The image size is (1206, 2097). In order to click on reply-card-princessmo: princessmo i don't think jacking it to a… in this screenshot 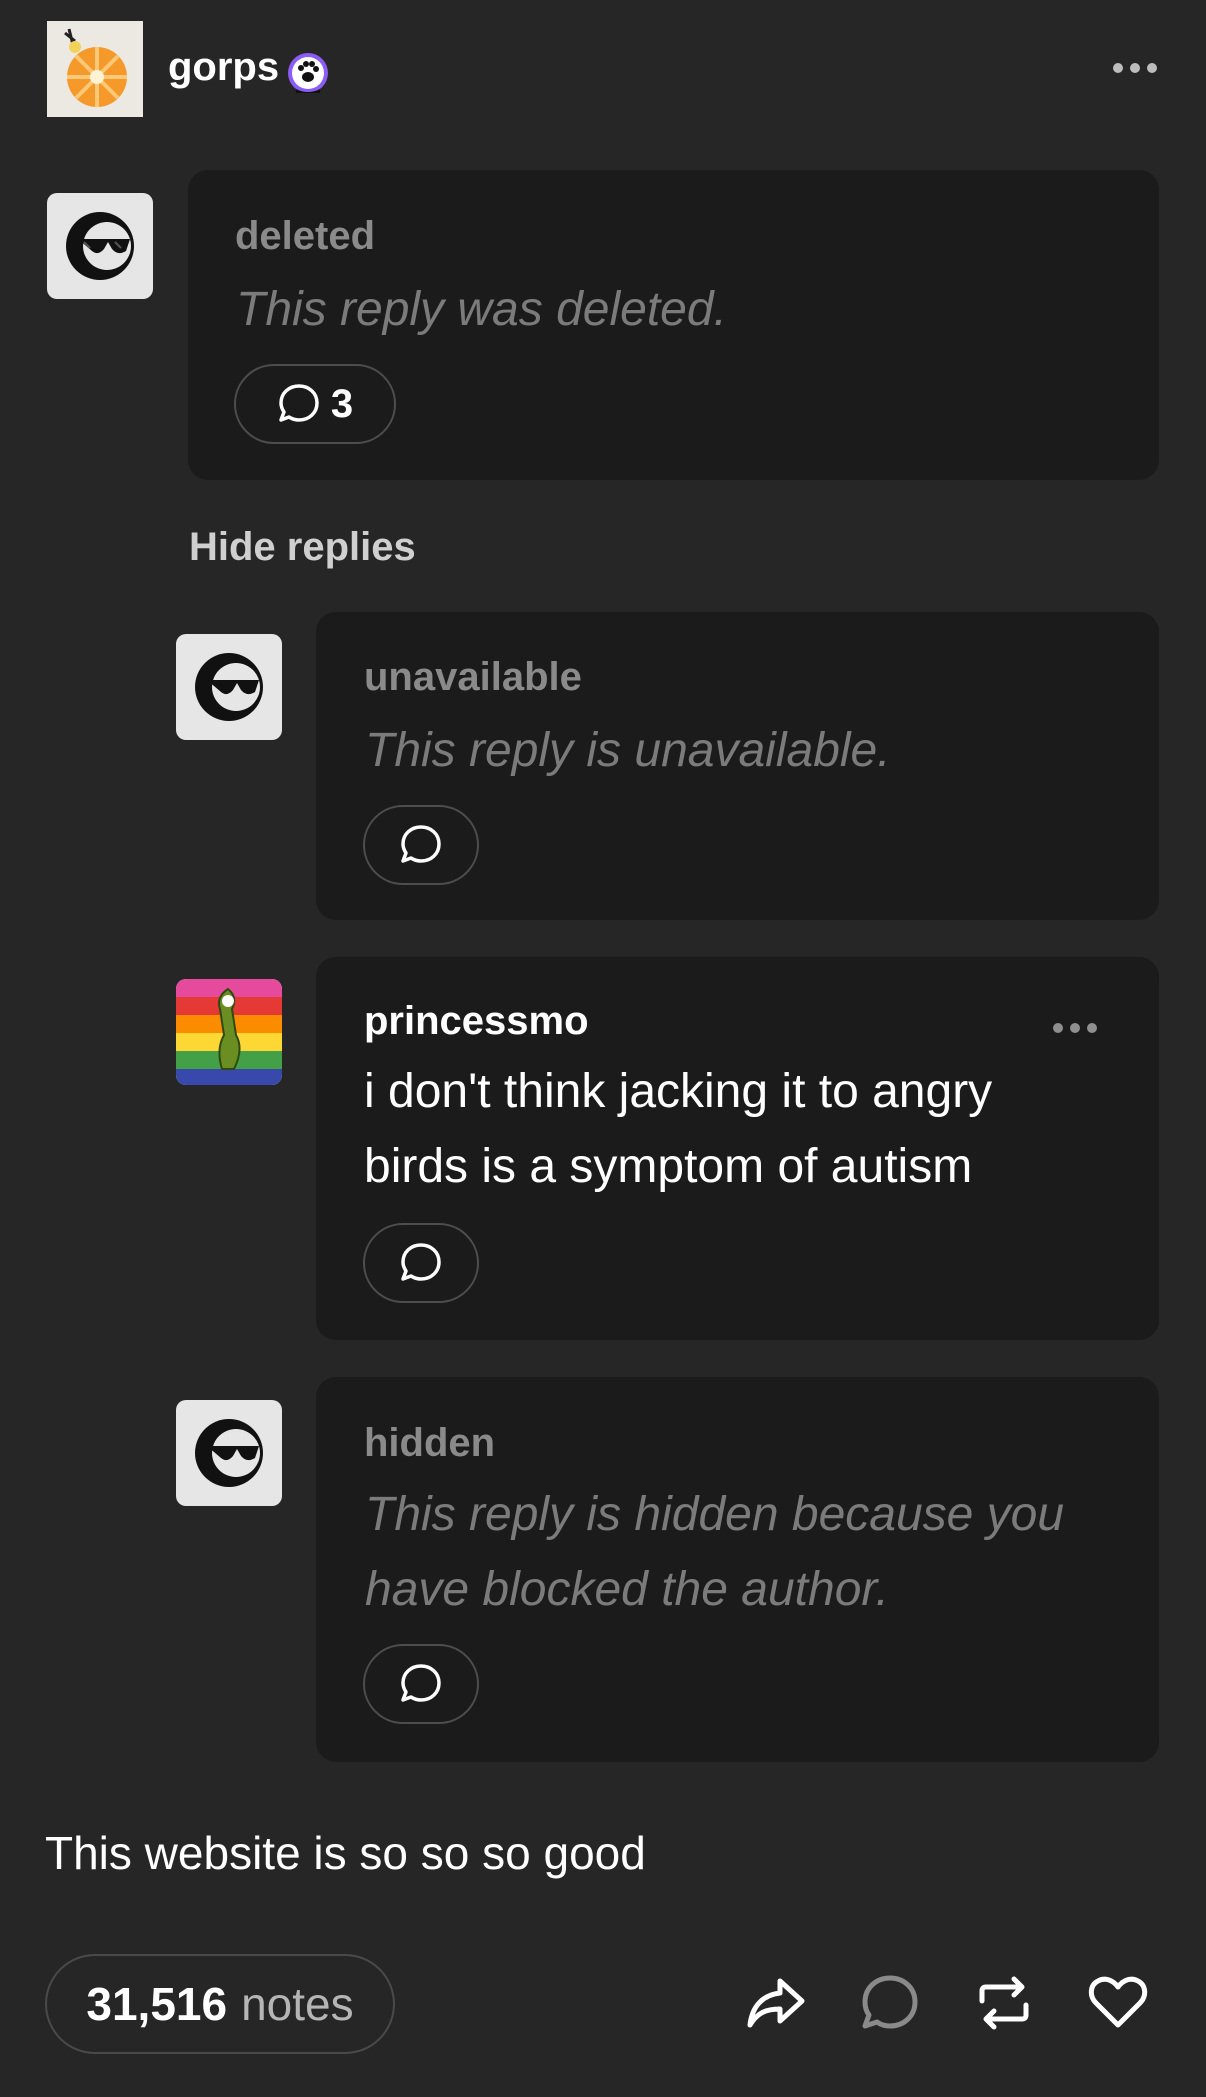, I will do `click(737, 1148)`.